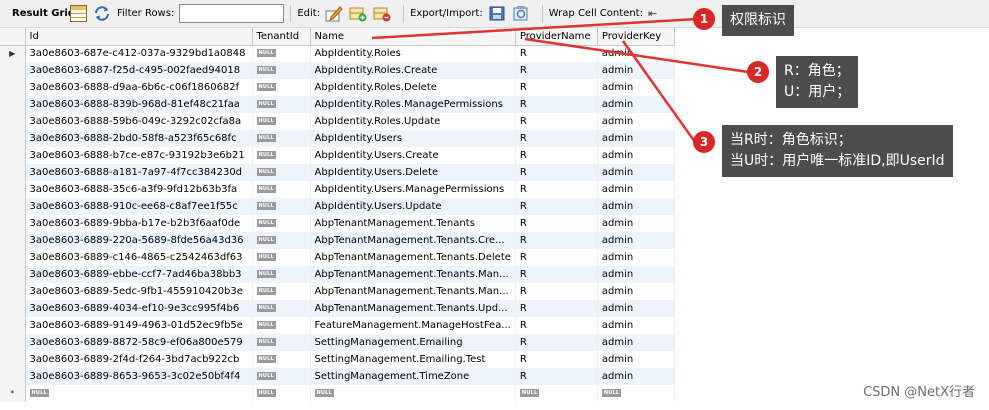 This screenshot has height=410, width=989. What do you see at coordinates (139, 37) in the screenshot?
I see `column-header-id: Id` at bounding box center [139, 37].